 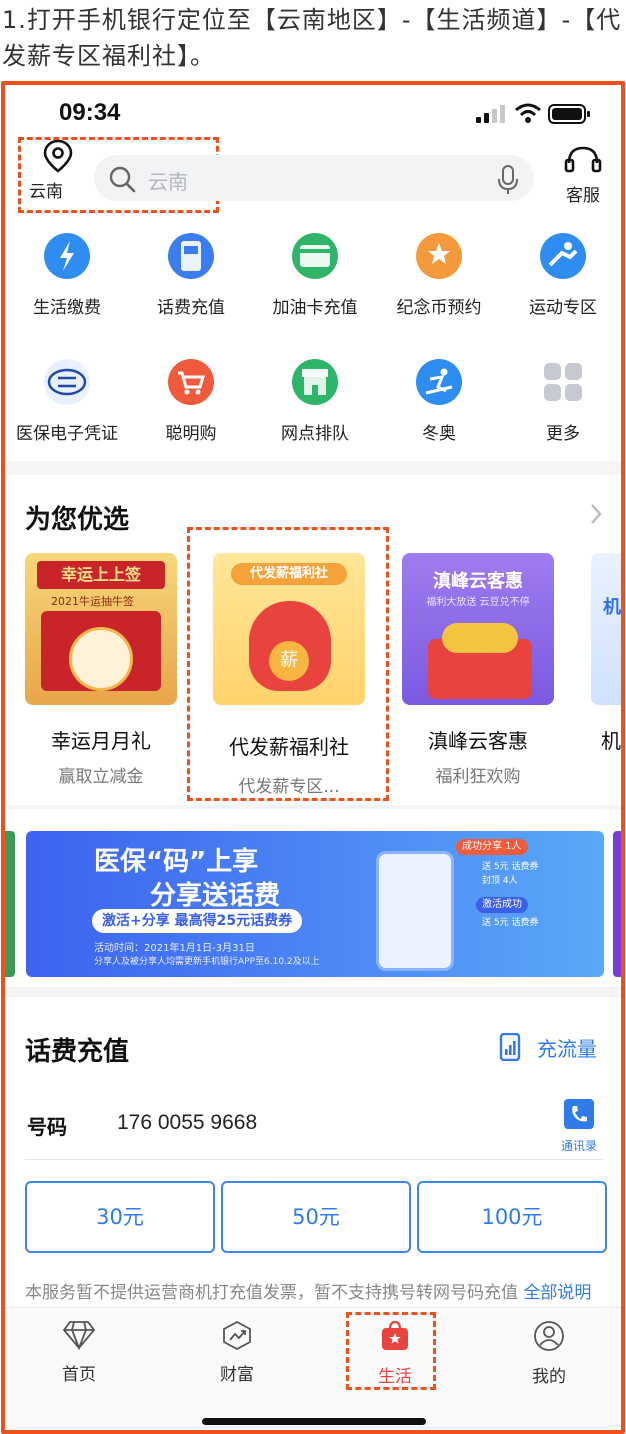 What do you see at coordinates (47, 1127) in the screenshot?
I see `number-label: 号码` at bounding box center [47, 1127].